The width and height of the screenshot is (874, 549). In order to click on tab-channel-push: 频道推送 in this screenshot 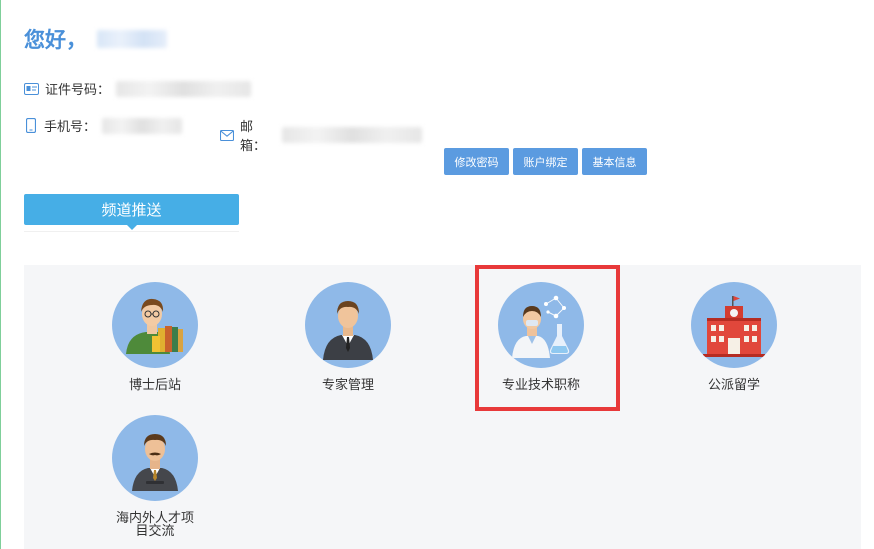, I will do `click(131, 209)`.